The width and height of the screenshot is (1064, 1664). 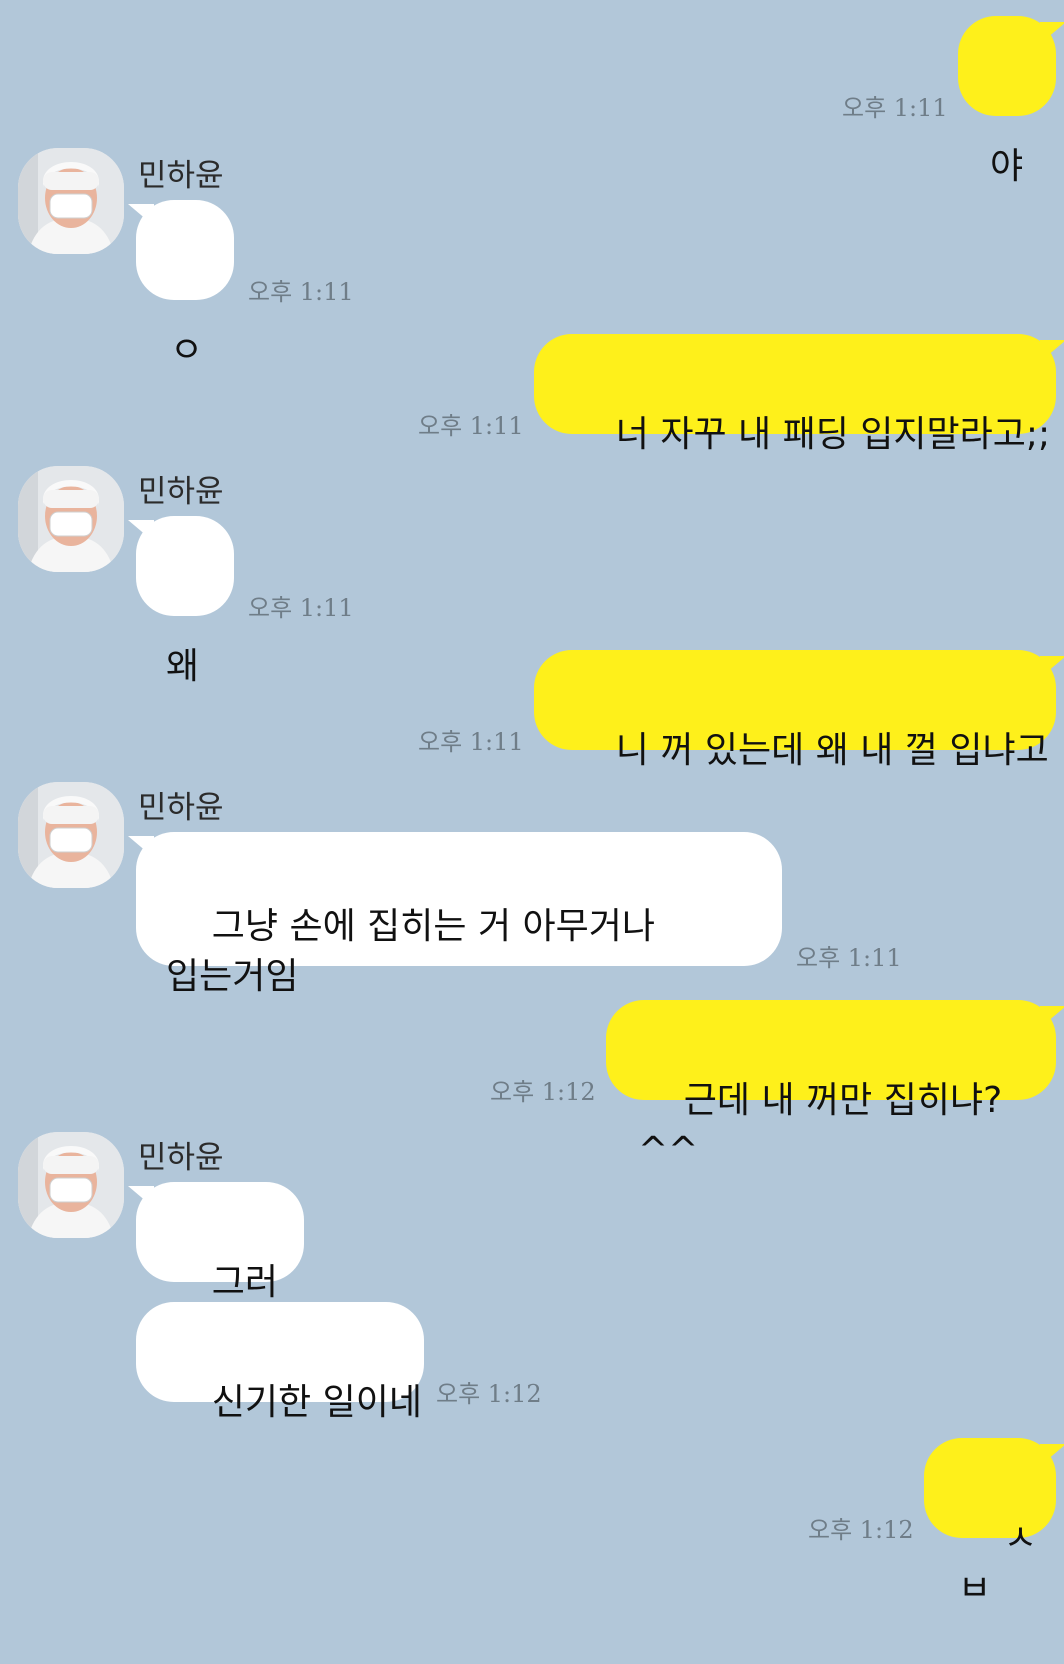 I want to click on my-message-bubble: ㅅㅂ, so click(x=990, y=1523).